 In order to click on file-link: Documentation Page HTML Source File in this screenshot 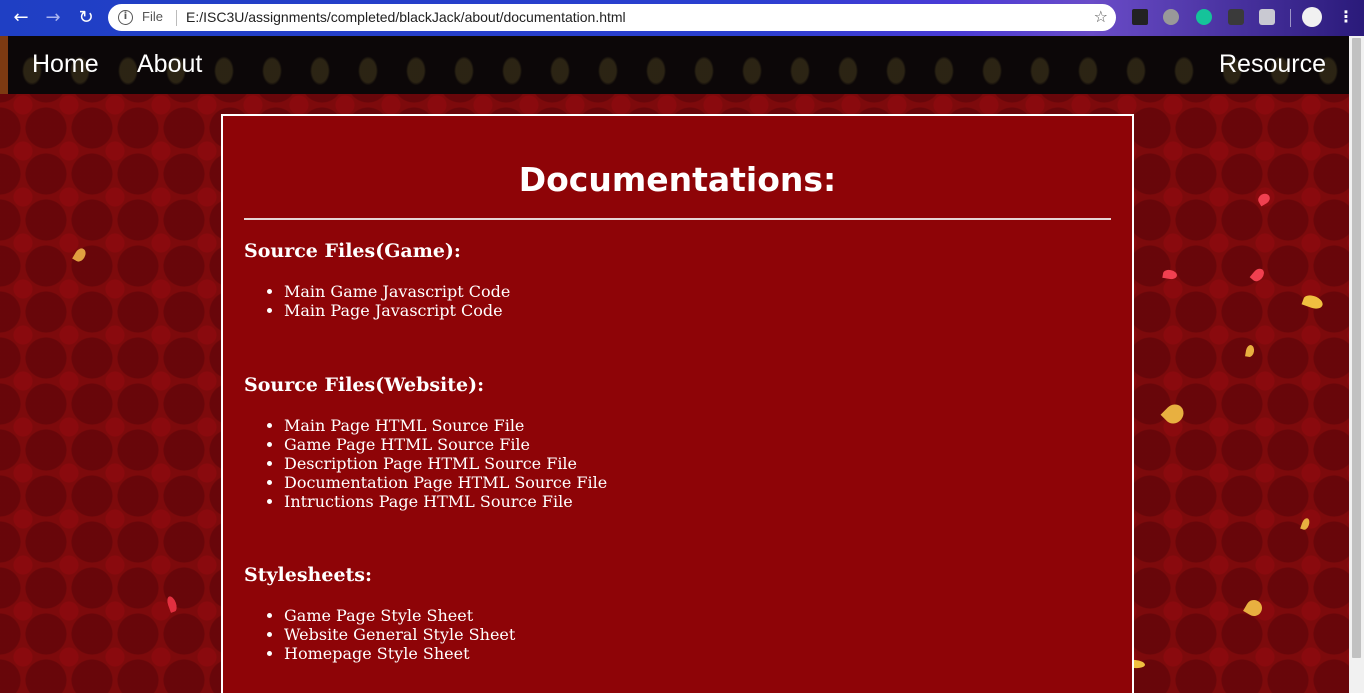, I will do `click(445, 482)`.